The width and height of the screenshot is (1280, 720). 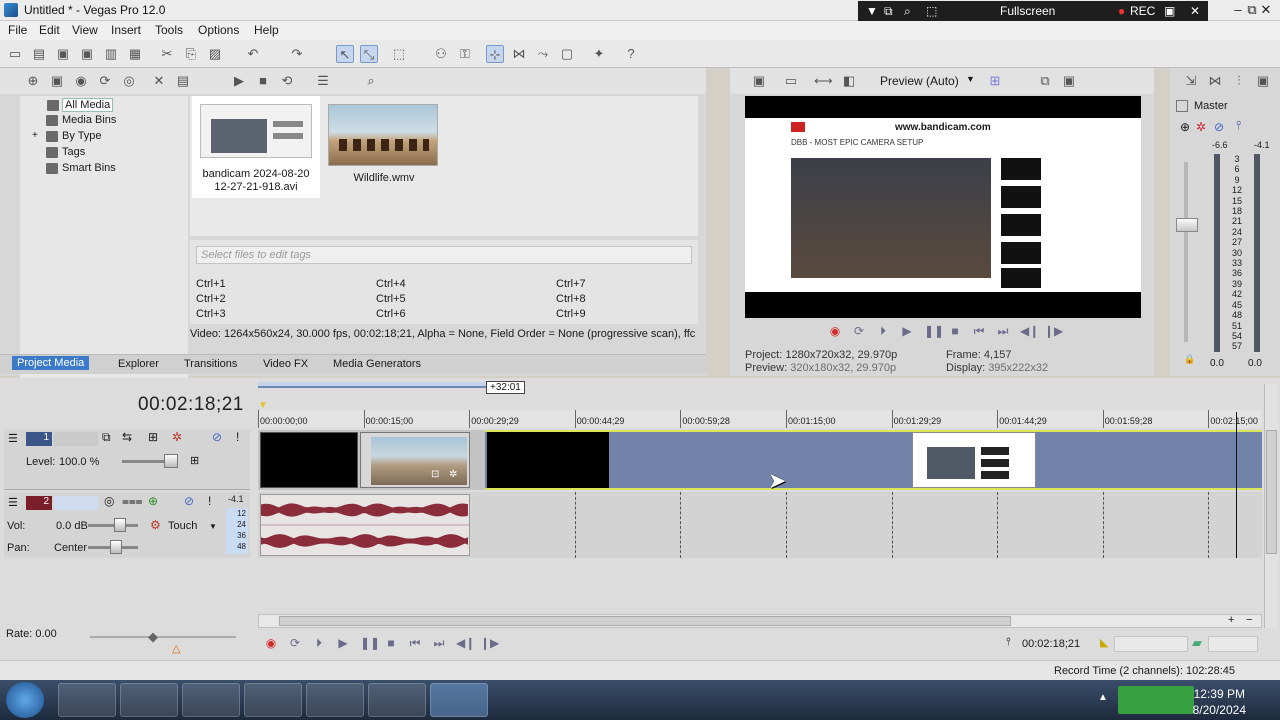 I want to click on vol-slider-handle, so click(x=120, y=525).